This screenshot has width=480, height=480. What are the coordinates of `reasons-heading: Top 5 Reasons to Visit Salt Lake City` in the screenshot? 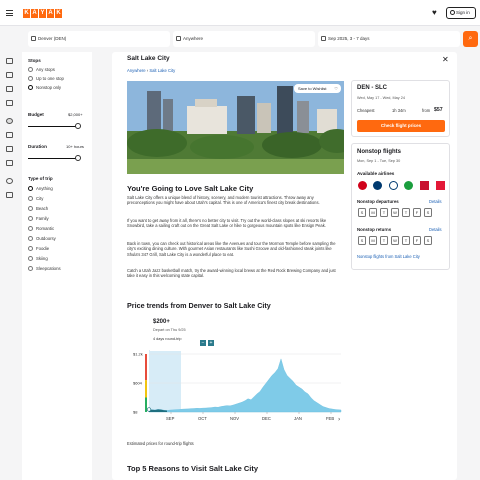 It's located at (192, 468).